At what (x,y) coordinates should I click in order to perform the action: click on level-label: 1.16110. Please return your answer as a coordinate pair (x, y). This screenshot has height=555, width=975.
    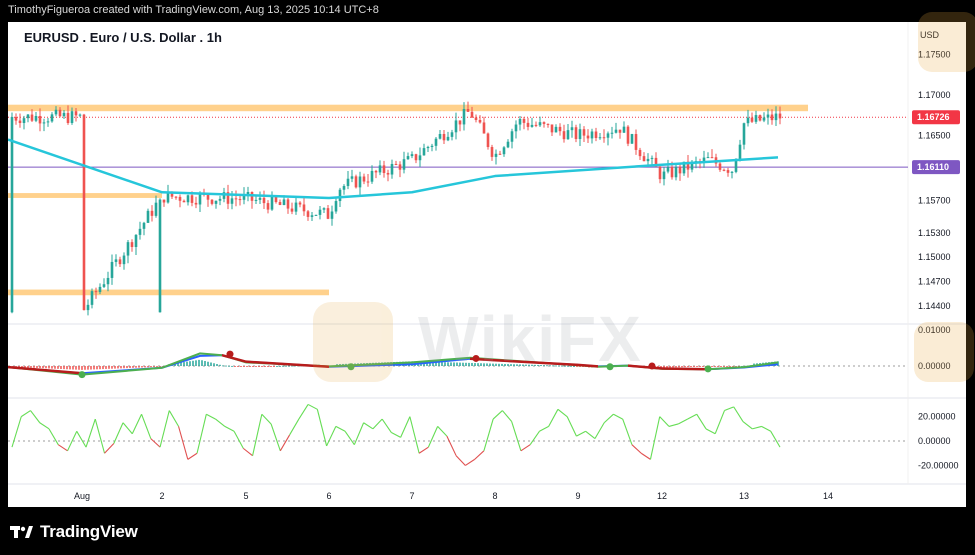
    Looking at the image, I should click on (933, 167).